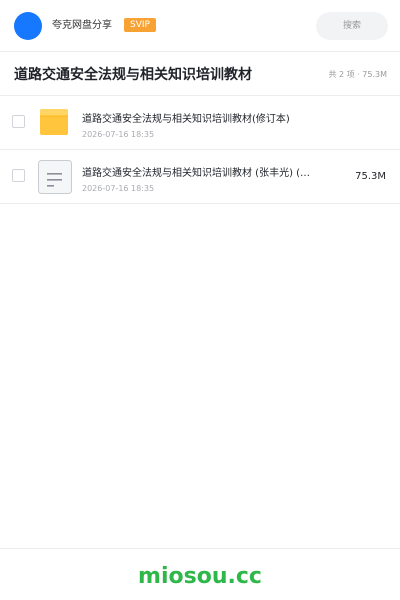 This screenshot has height=600, width=400. Describe the element at coordinates (133, 75) in the screenshot. I see `page-title: 道路交通安全法规与相关知识培训教材` at that location.